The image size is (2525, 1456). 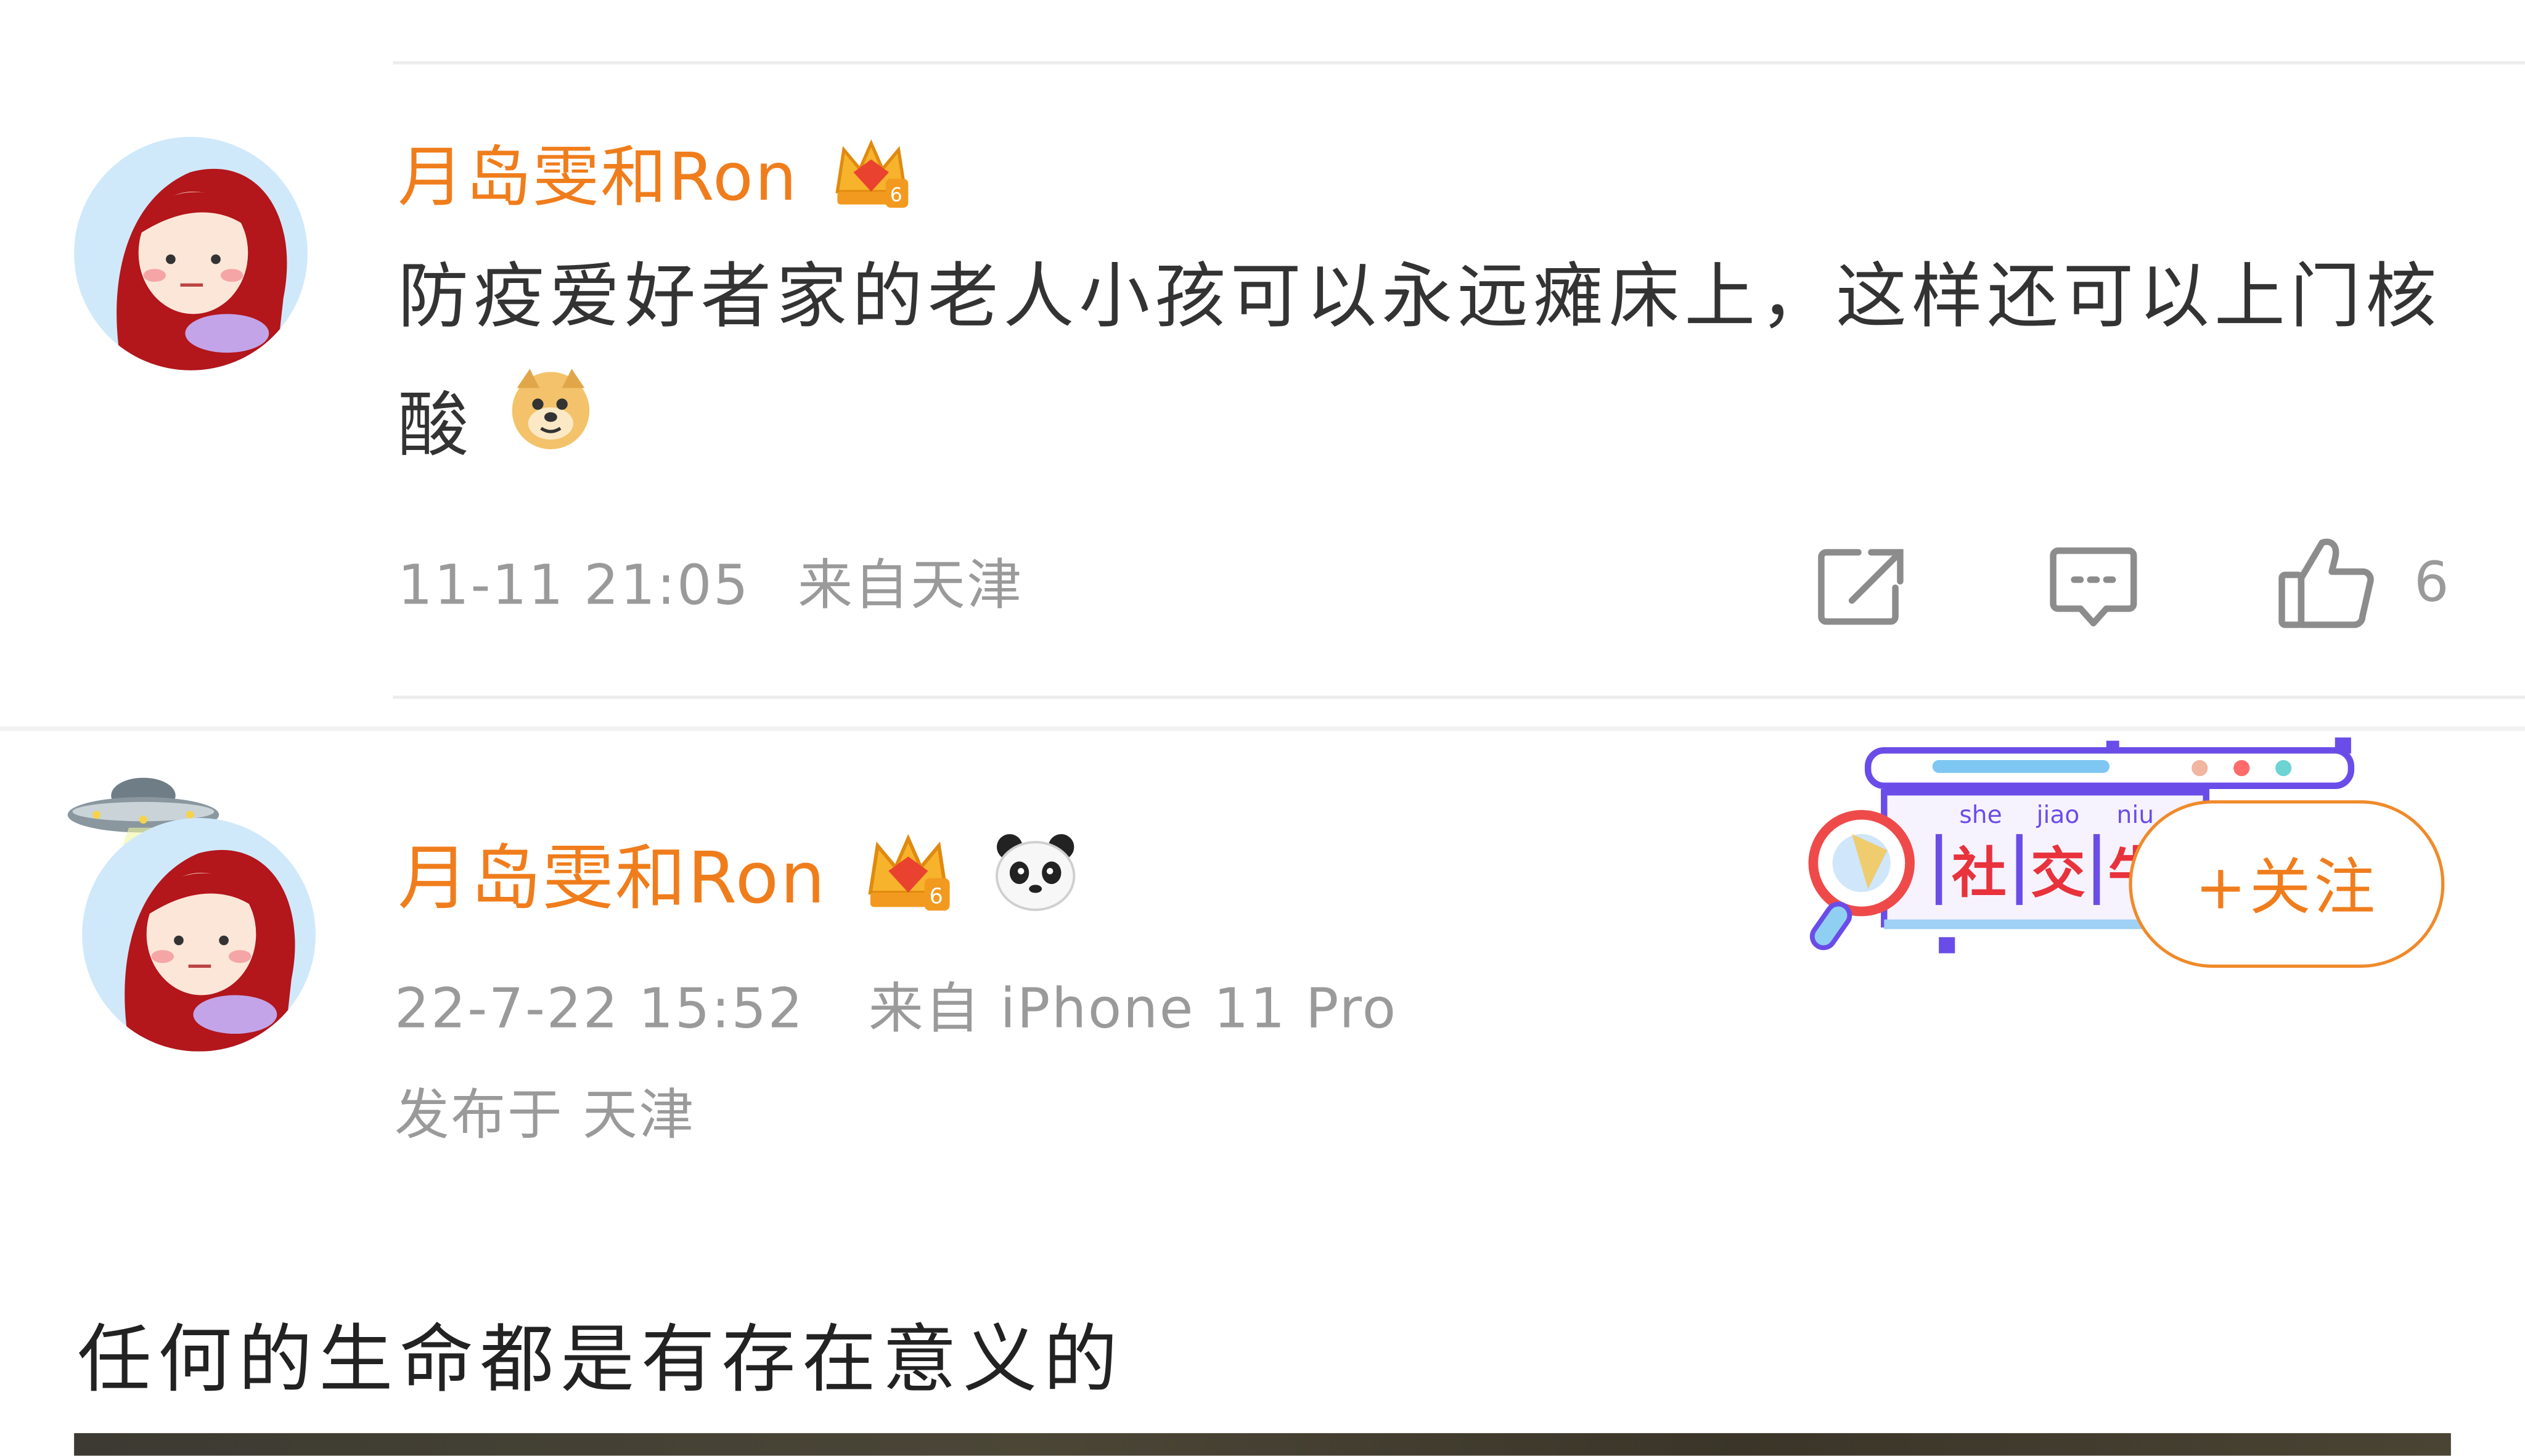 I want to click on doge-emoji-icon, so click(x=551, y=430).